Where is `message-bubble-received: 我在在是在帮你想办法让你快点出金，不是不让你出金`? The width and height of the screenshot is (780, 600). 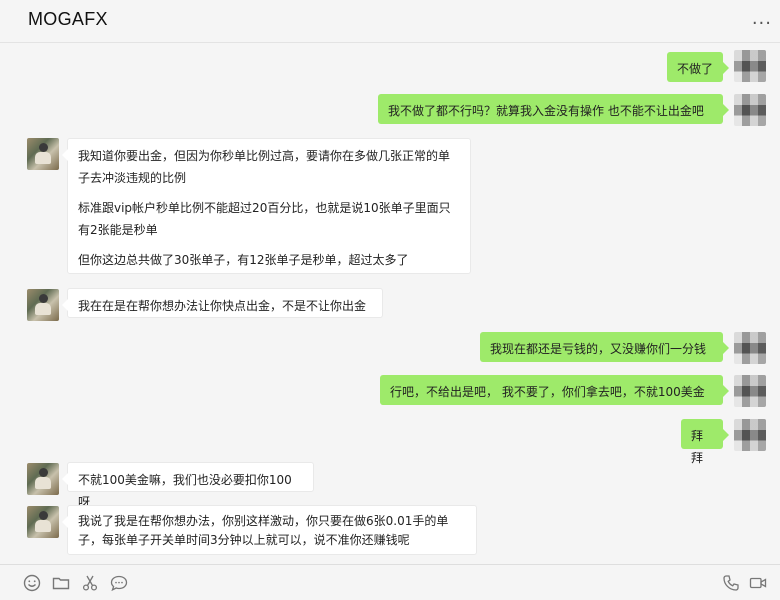 message-bubble-received: 我在在是在帮你想办法让你快点出金，不是不让你出金 is located at coordinates (222, 303).